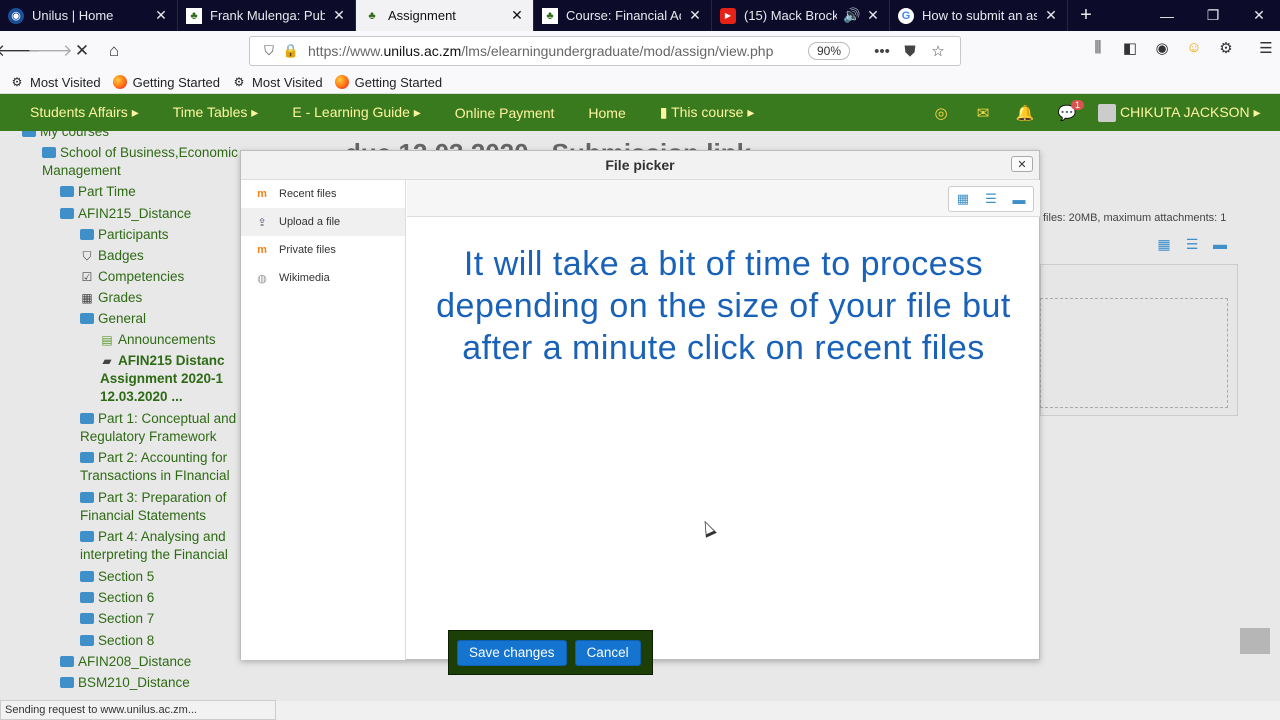 Image resolution: width=1280 pixels, height=720 pixels. I want to click on repo-upload-file: ⇪ Upload a file, so click(323, 222).